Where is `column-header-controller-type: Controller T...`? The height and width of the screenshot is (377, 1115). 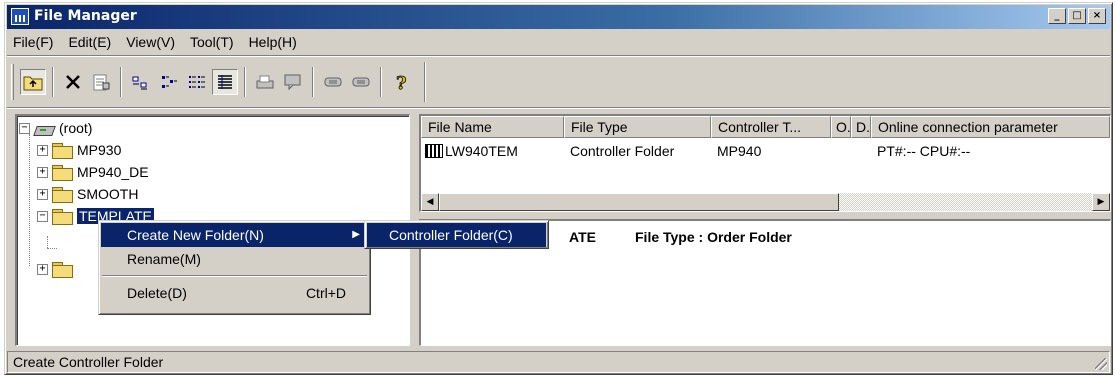
column-header-controller-type: Controller T... is located at coordinates (771, 127).